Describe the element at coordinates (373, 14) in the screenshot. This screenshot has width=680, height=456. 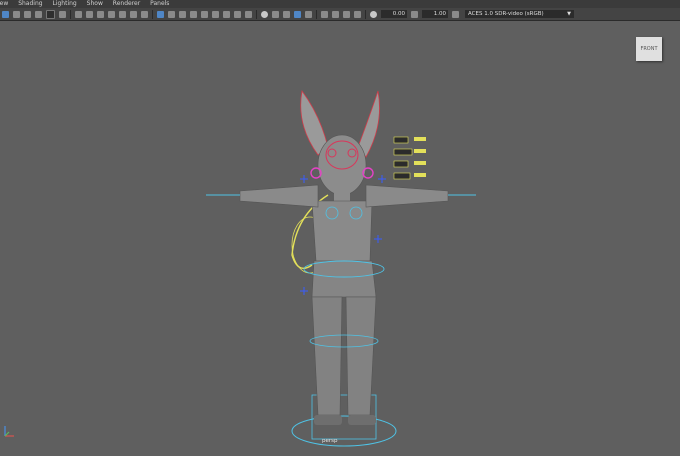
I see `exposure-icon` at that location.